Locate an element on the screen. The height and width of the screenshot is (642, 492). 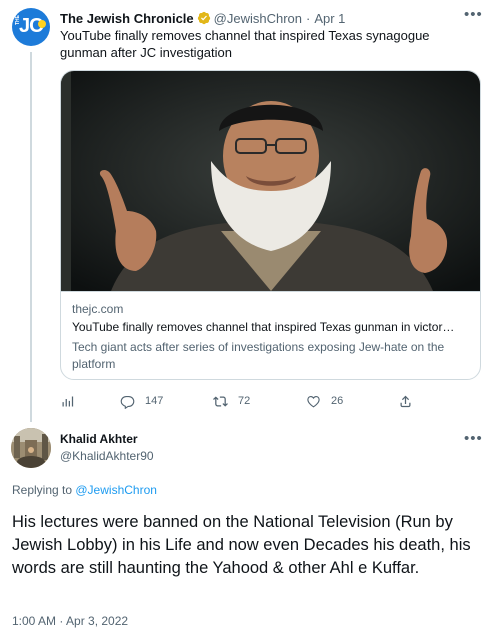
avatar-logo-dot is located at coordinates (42, 24).